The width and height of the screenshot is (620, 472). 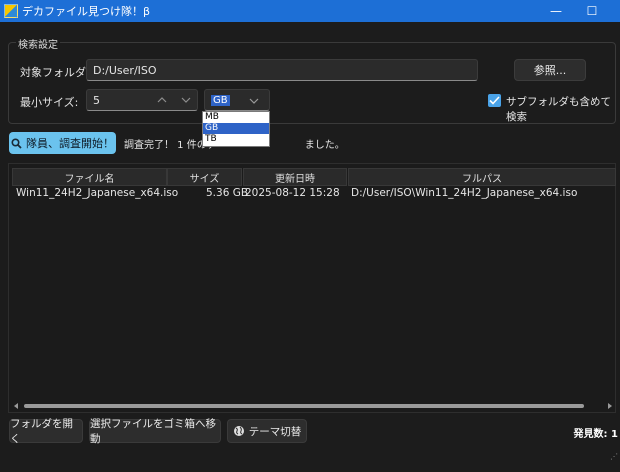 I want to click on unit-option-gb: GB, so click(x=236, y=128).